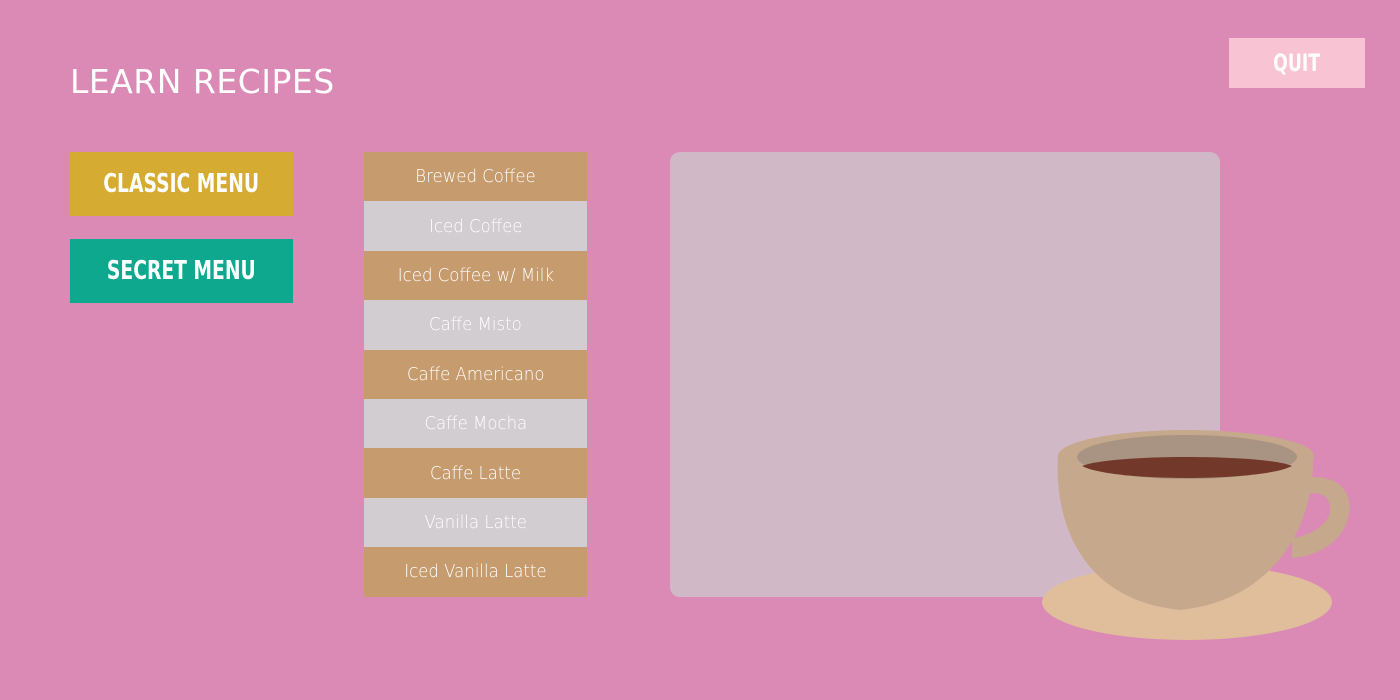 The image size is (1400, 700). I want to click on recipe-item-brewed-coffee: Brewed Coffee, so click(475, 177).